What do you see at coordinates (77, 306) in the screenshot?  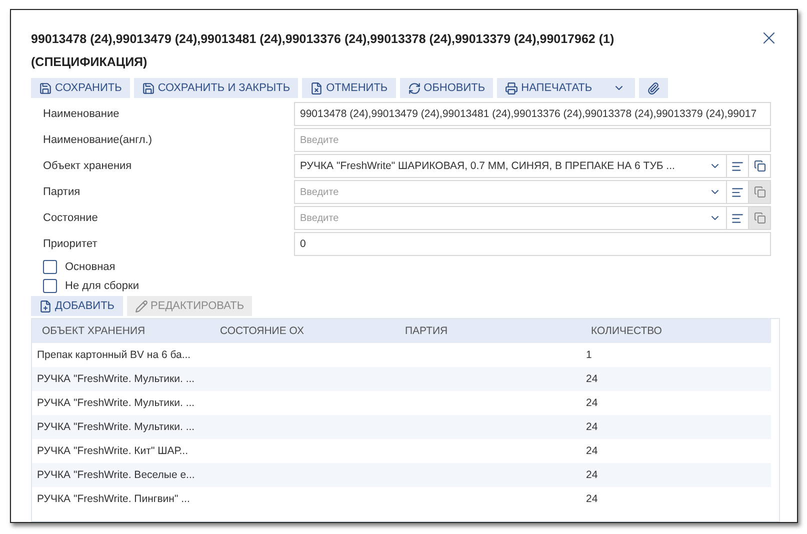 I see `add-button: ДОБАВИТЬ` at bounding box center [77, 306].